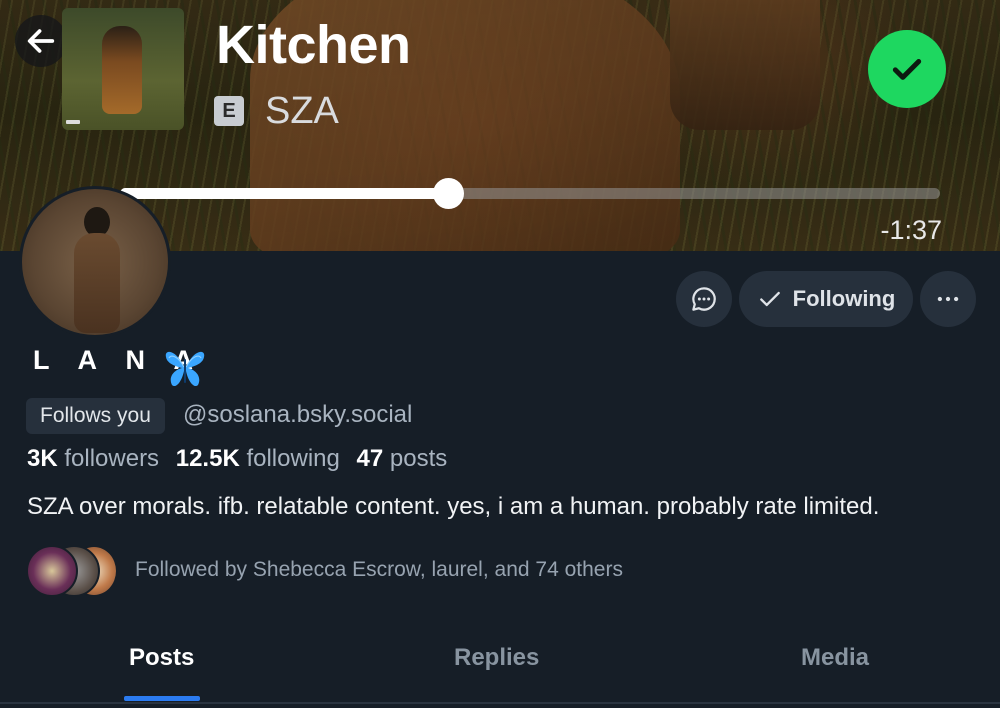 The width and height of the screenshot is (1000, 708). I want to click on avatar, so click(95, 262).